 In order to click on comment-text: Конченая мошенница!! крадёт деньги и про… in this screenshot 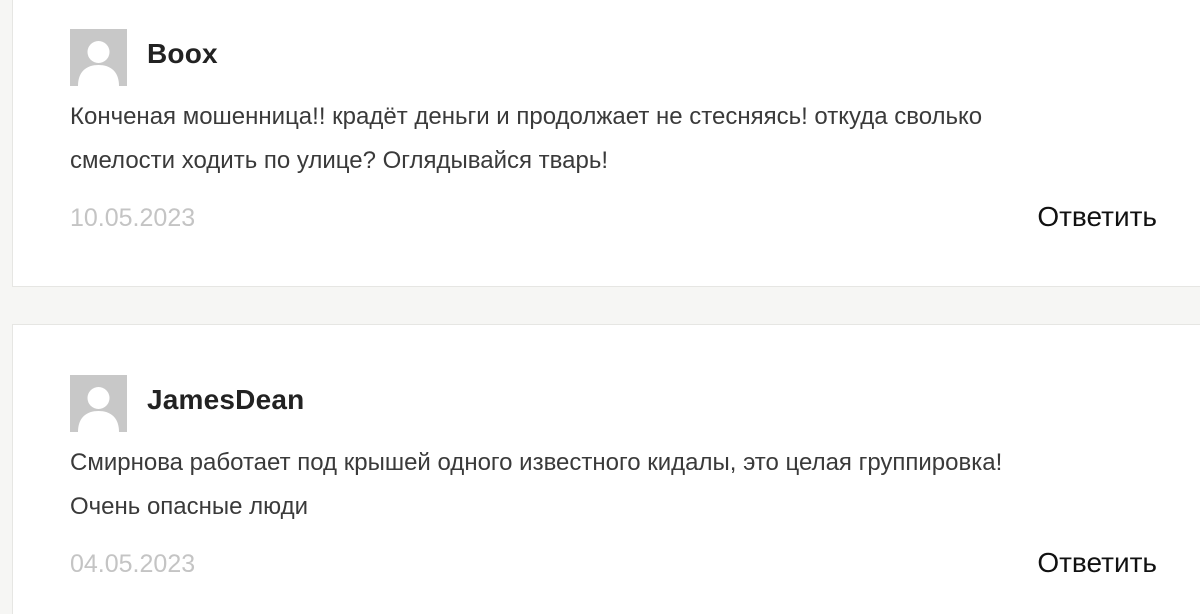, I will do `click(615, 139)`.